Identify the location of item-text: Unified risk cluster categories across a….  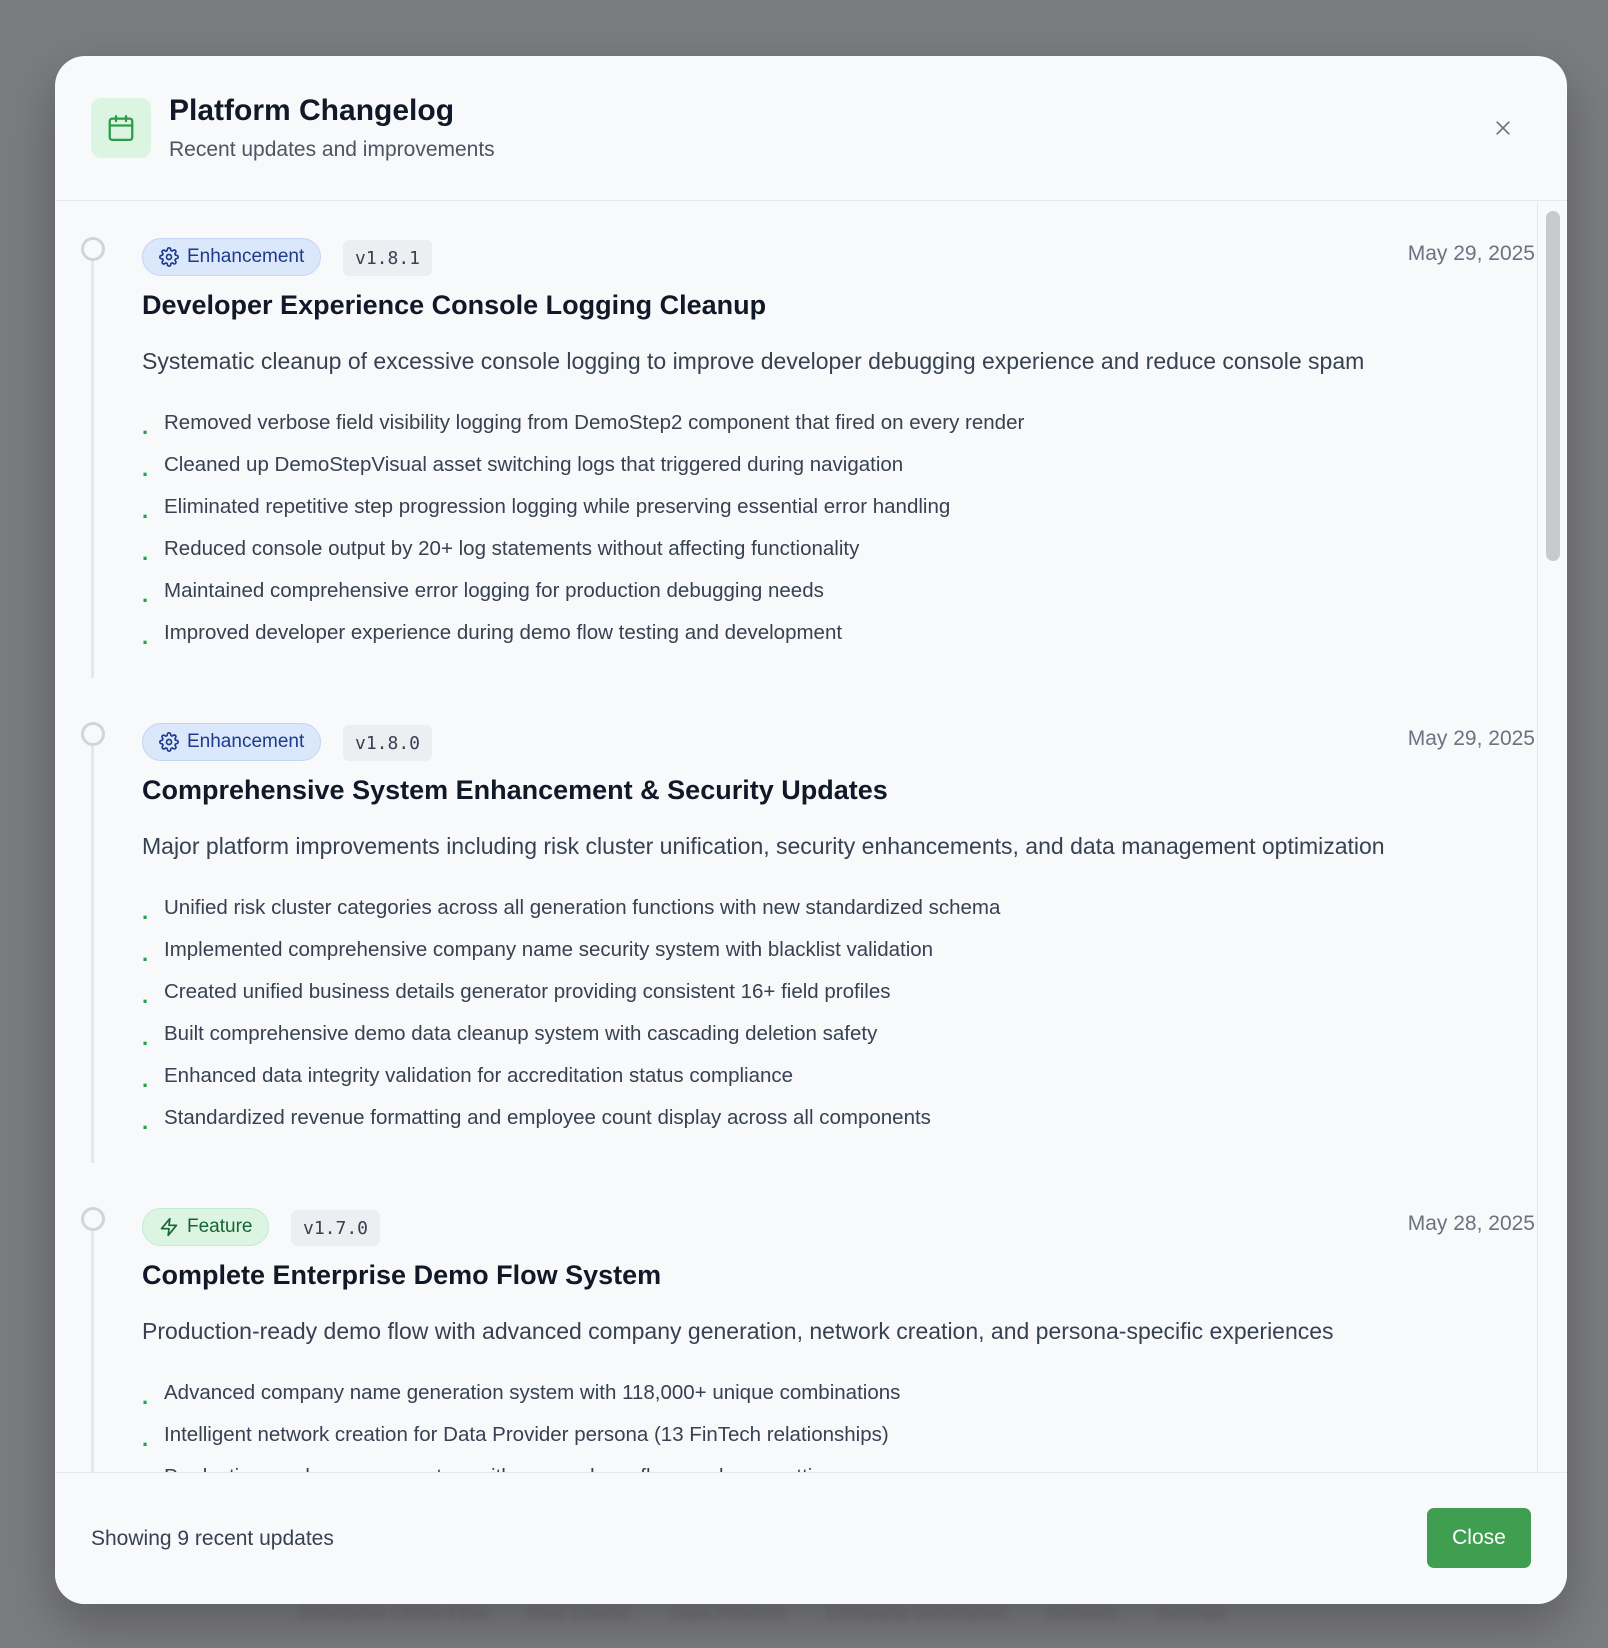
(582, 907).